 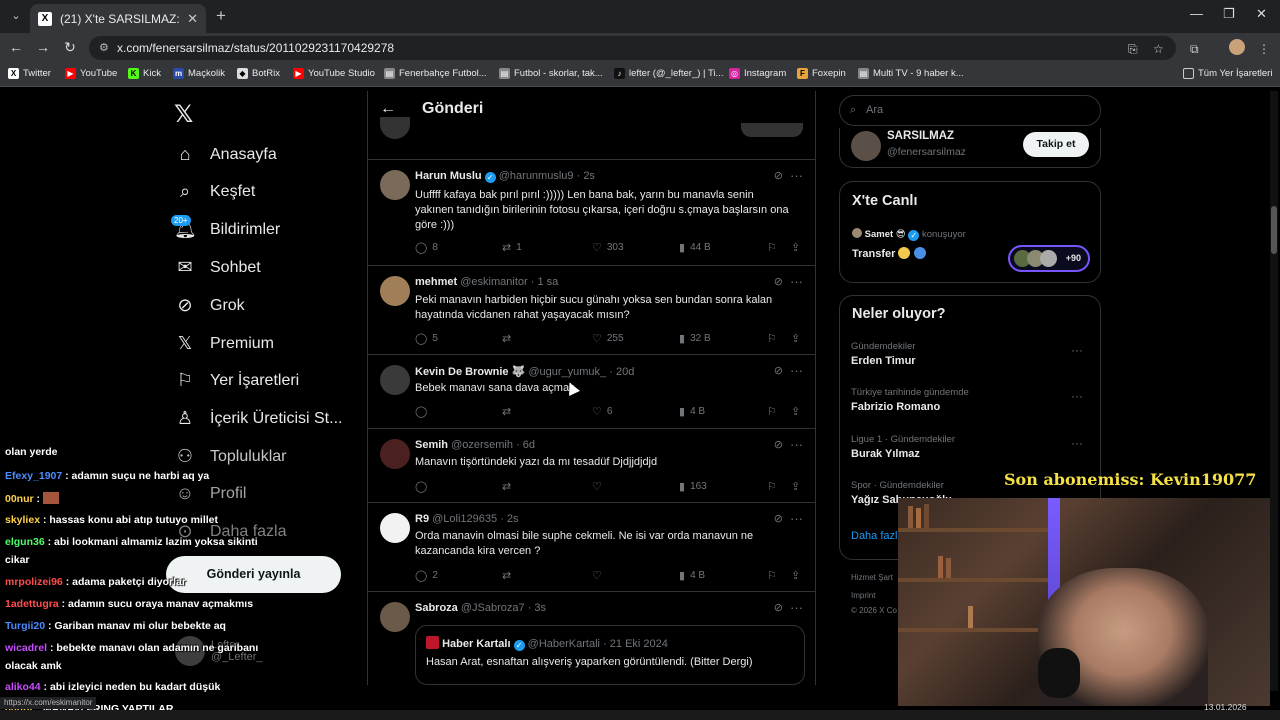 What do you see at coordinates (29, 73) in the screenshot?
I see `bookmark-item: X Twitter` at bounding box center [29, 73].